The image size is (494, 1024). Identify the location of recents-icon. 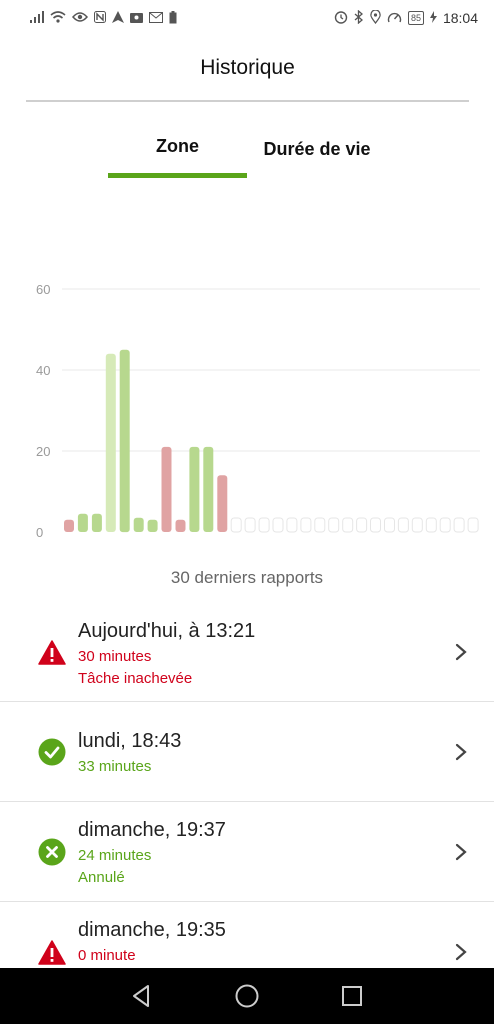
(352, 996).